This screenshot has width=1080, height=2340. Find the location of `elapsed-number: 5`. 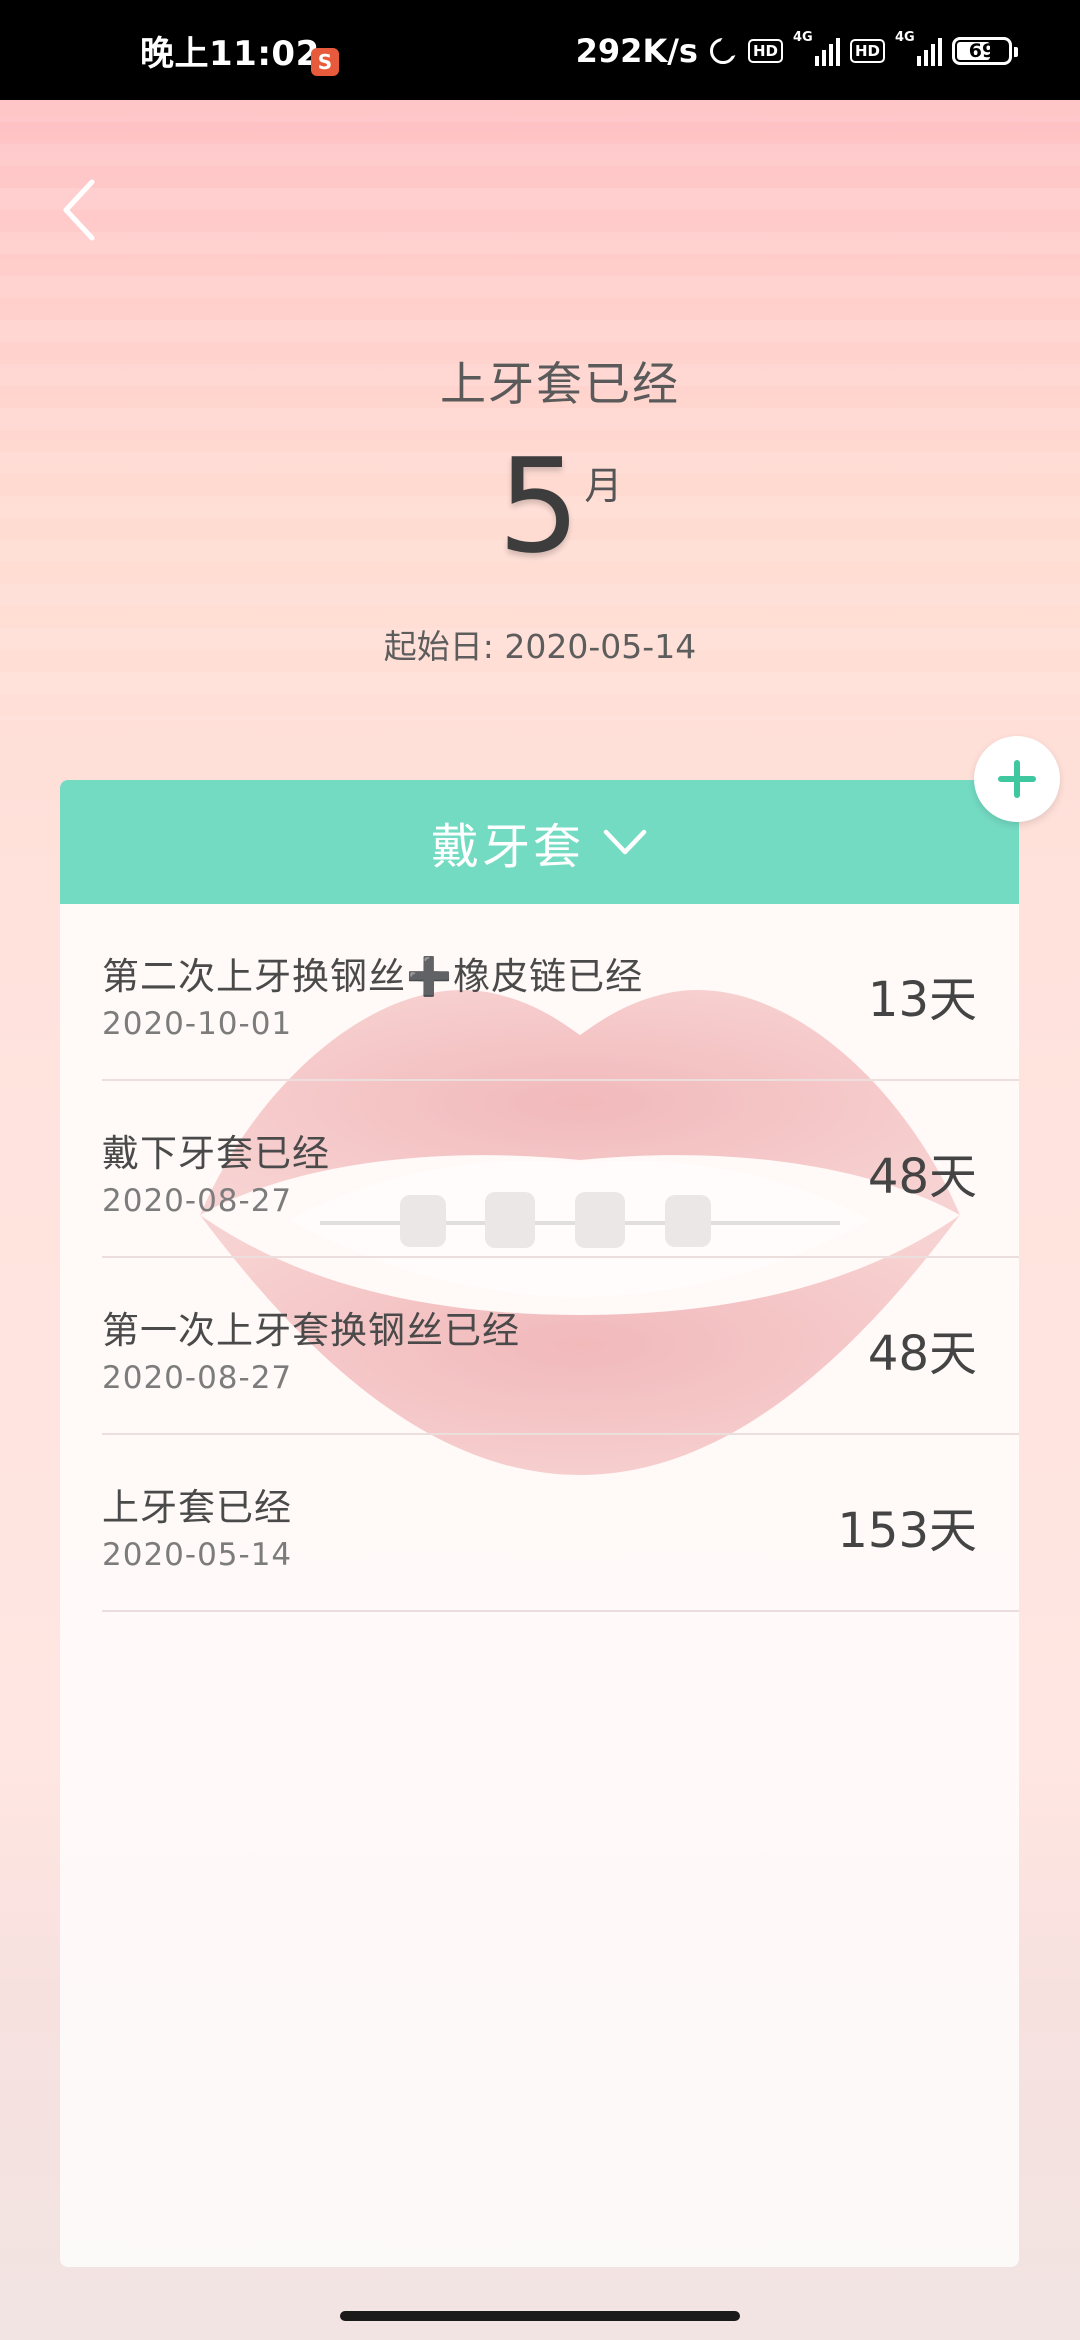

elapsed-number: 5 is located at coordinates (539, 506).